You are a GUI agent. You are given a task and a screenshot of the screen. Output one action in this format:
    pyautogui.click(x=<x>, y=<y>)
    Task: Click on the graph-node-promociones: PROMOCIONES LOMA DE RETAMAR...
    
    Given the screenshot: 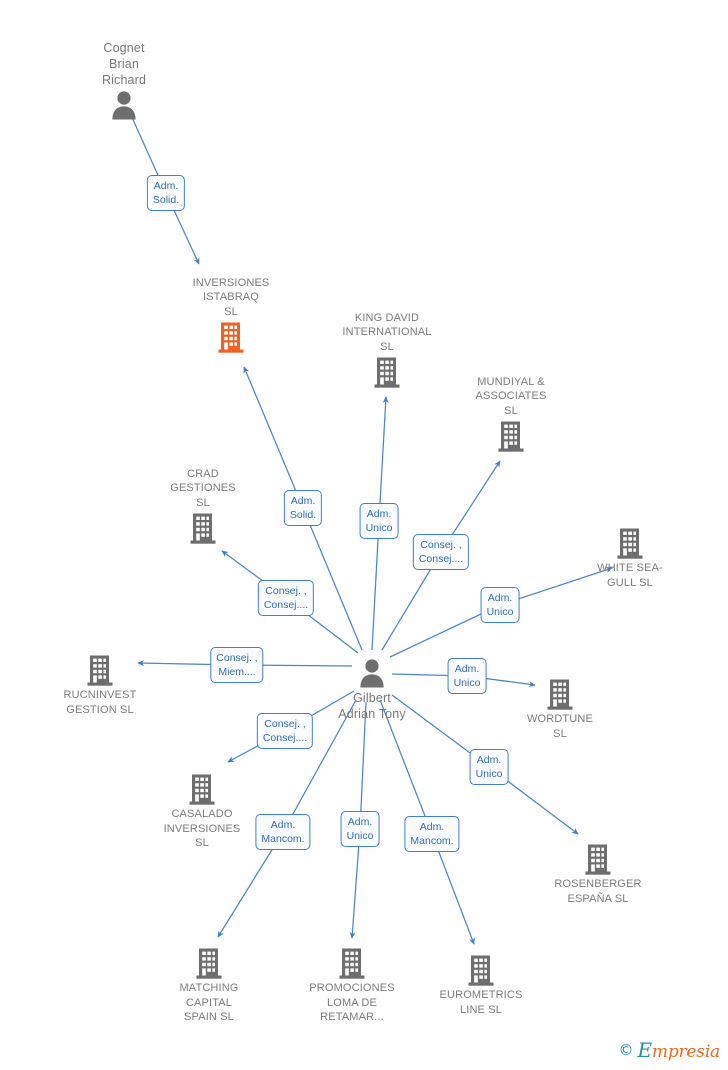 What is the action you would take?
    pyautogui.click(x=352, y=986)
    